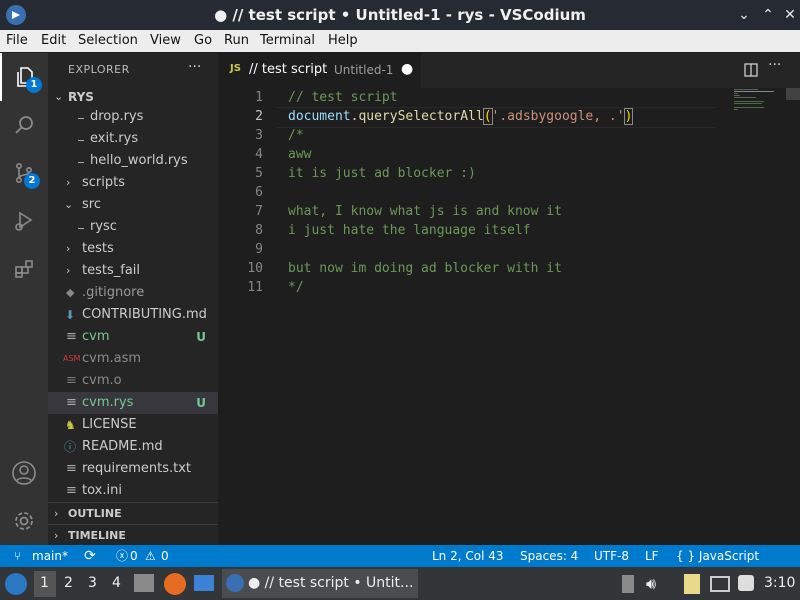 The image size is (800, 600). I want to click on gitignore-icon: ◆, so click(70, 292).